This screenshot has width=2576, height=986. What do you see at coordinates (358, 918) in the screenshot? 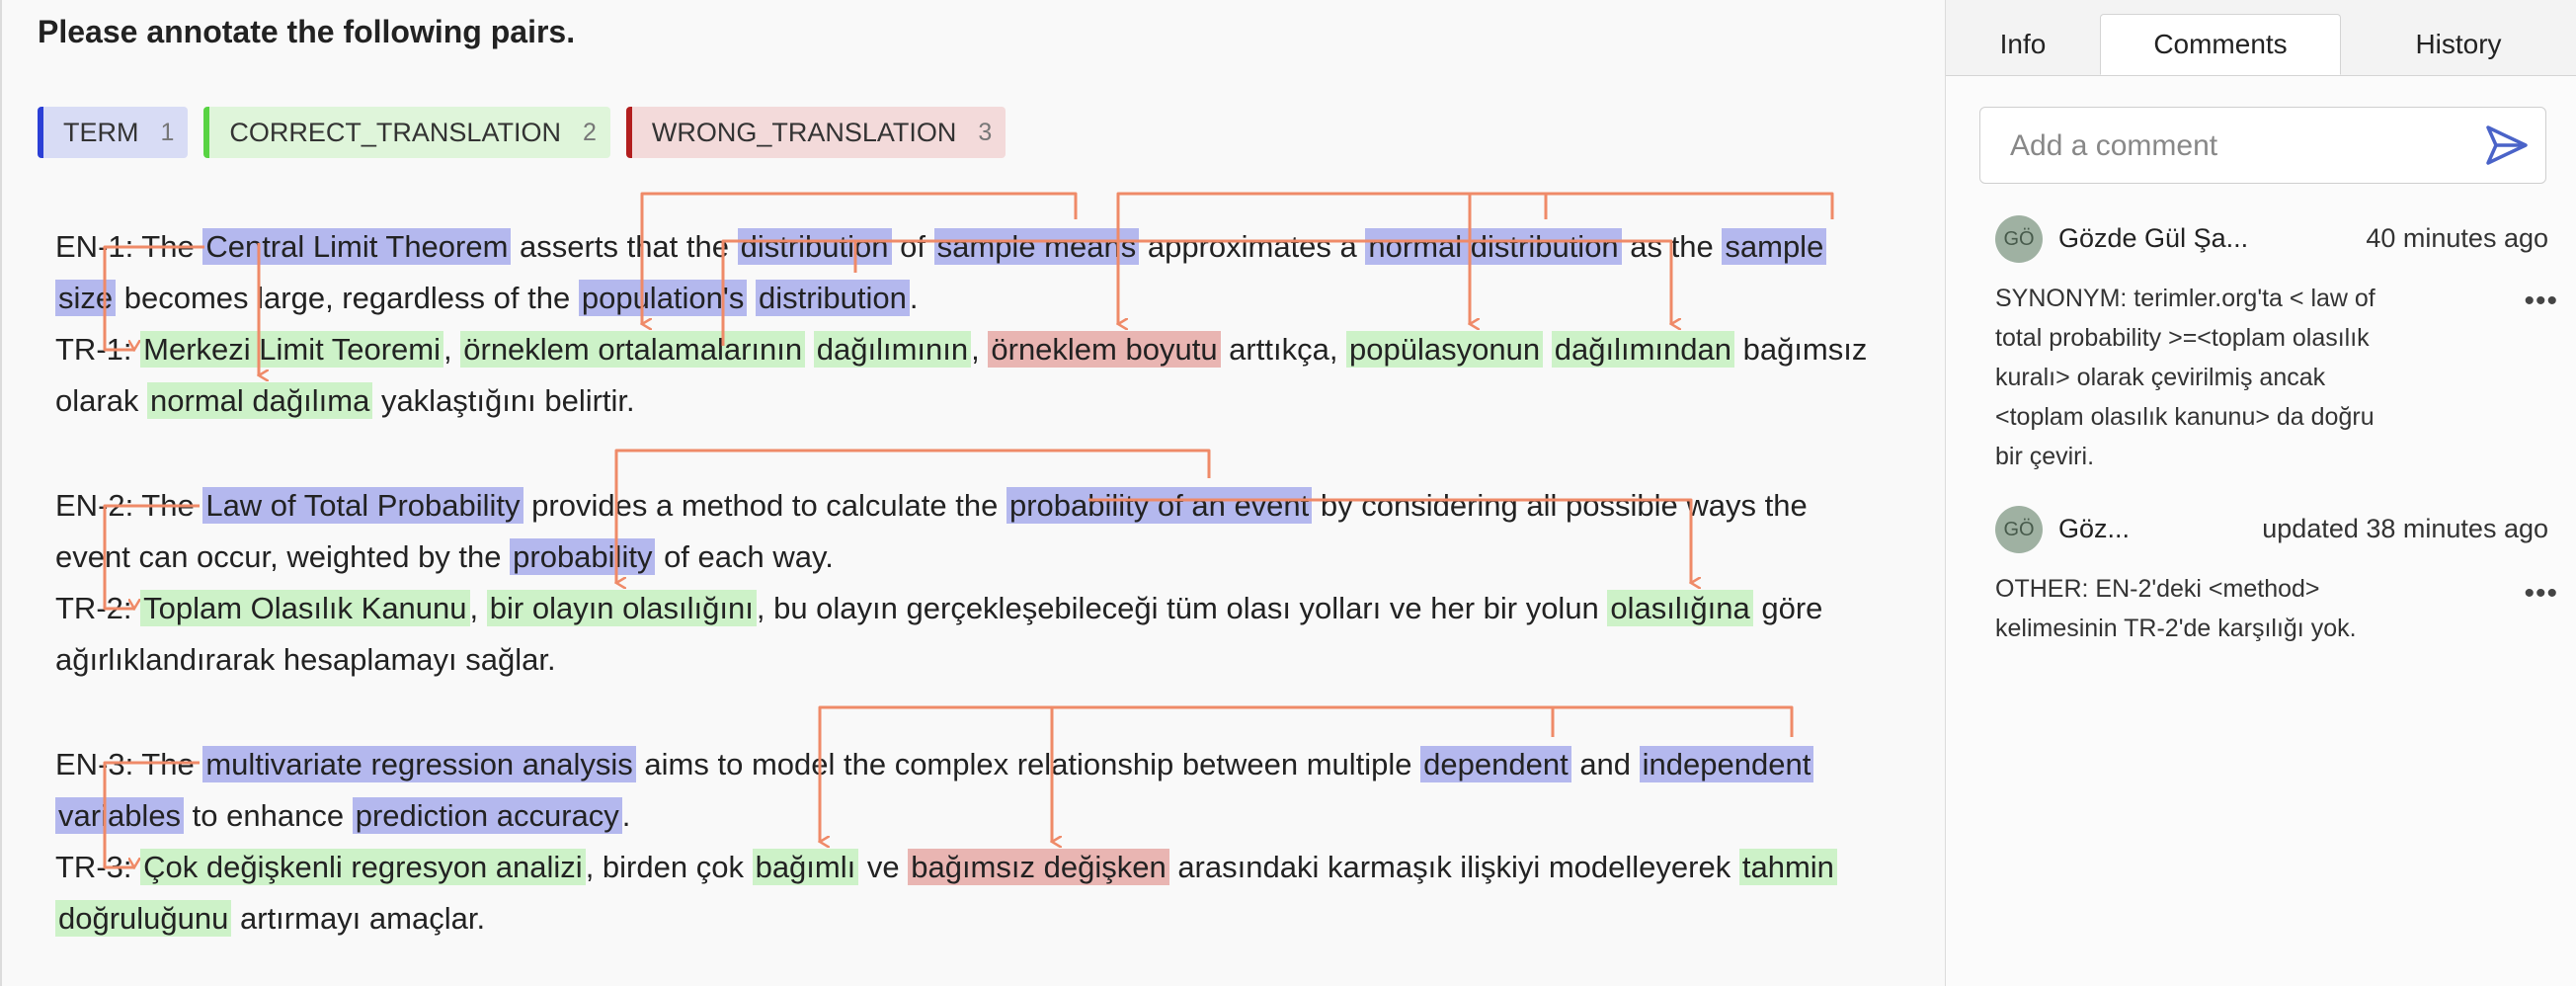
I see `text-segment: artırmayı amaçlar.` at bounding box center [358, 918].